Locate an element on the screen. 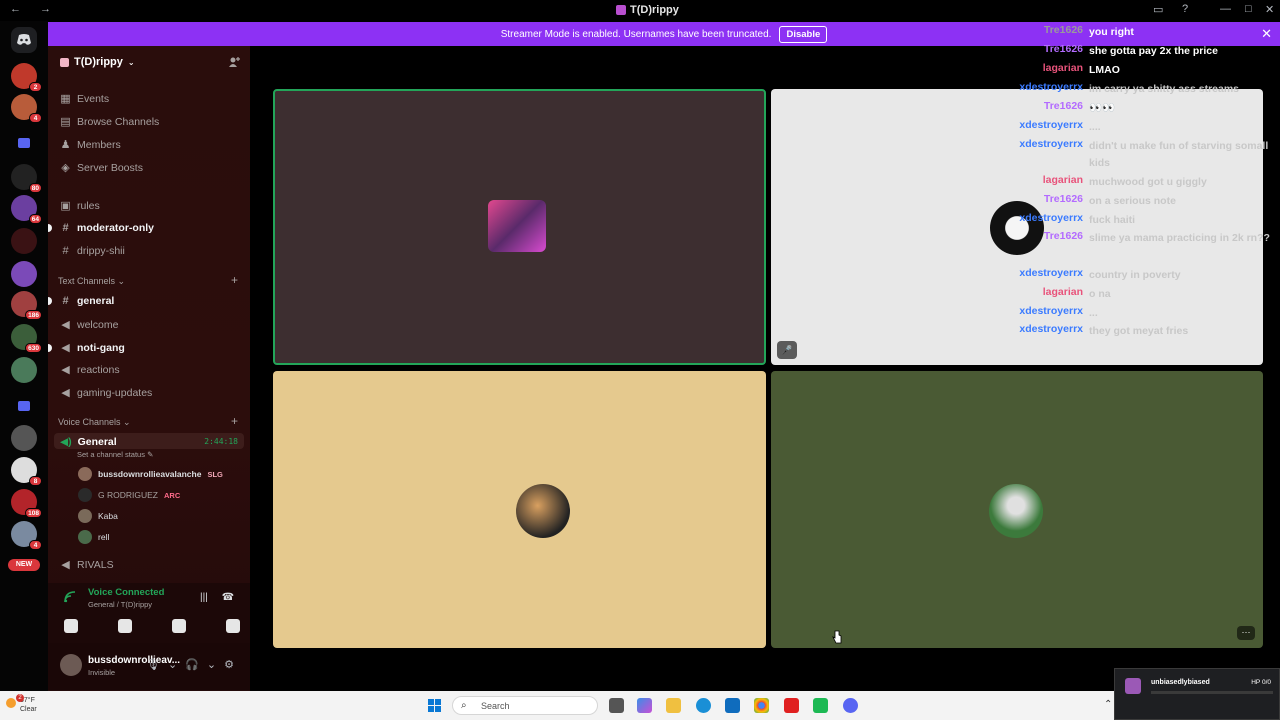 This screenshot has width=1280, height=720. settings-gear-icon: ⚙ is located at coordinates (229, 664).